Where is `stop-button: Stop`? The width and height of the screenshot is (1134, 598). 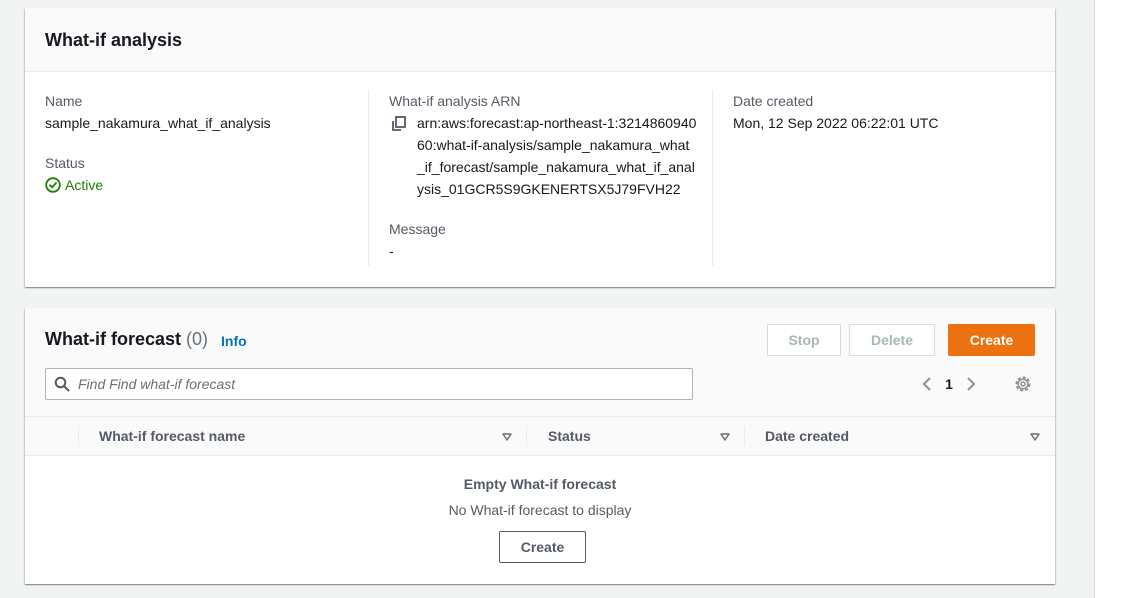 stop-button: Stop is located at coordinates (804, 340).